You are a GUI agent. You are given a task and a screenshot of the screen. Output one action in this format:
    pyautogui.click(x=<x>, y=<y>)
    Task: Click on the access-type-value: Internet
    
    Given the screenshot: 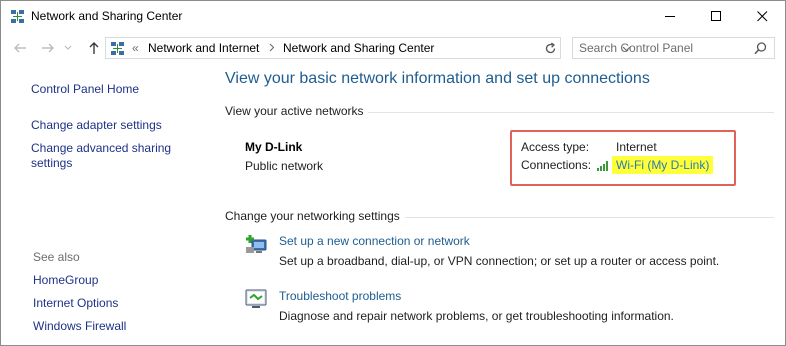 What is the action you would take?
    pyautogui.click(x=636, y=147)
    